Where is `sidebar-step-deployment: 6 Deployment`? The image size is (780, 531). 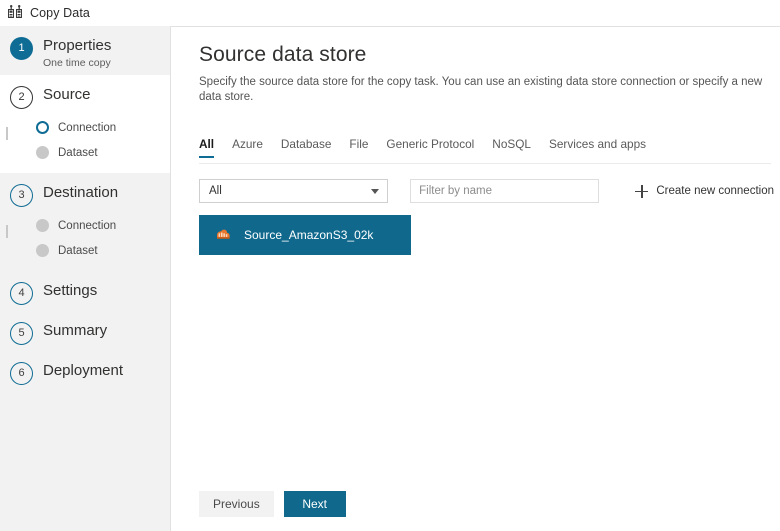 sidebar-step-deployment: 6 Deployment is located at coordinates (85, 371).